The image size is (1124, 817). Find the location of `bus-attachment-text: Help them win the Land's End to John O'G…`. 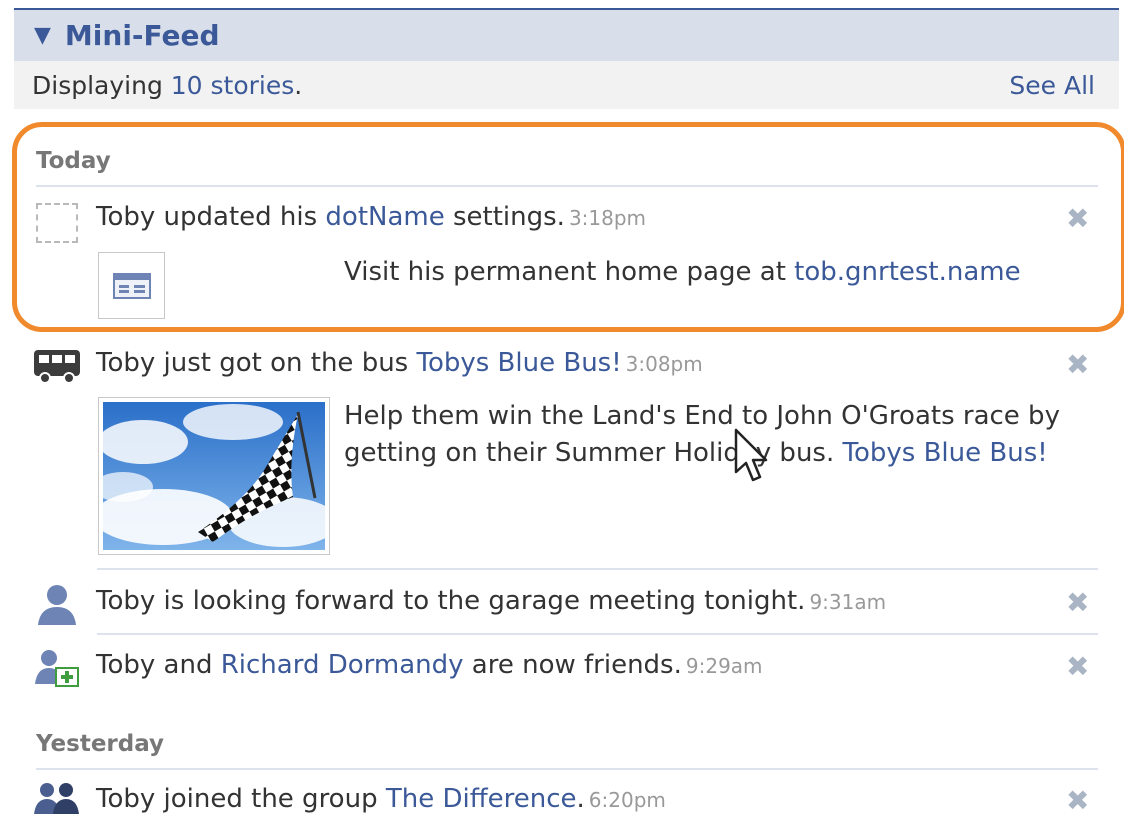

bus-attachment-text: Help them win the Land's End to John O'G… is located at coordinates (702, 434).